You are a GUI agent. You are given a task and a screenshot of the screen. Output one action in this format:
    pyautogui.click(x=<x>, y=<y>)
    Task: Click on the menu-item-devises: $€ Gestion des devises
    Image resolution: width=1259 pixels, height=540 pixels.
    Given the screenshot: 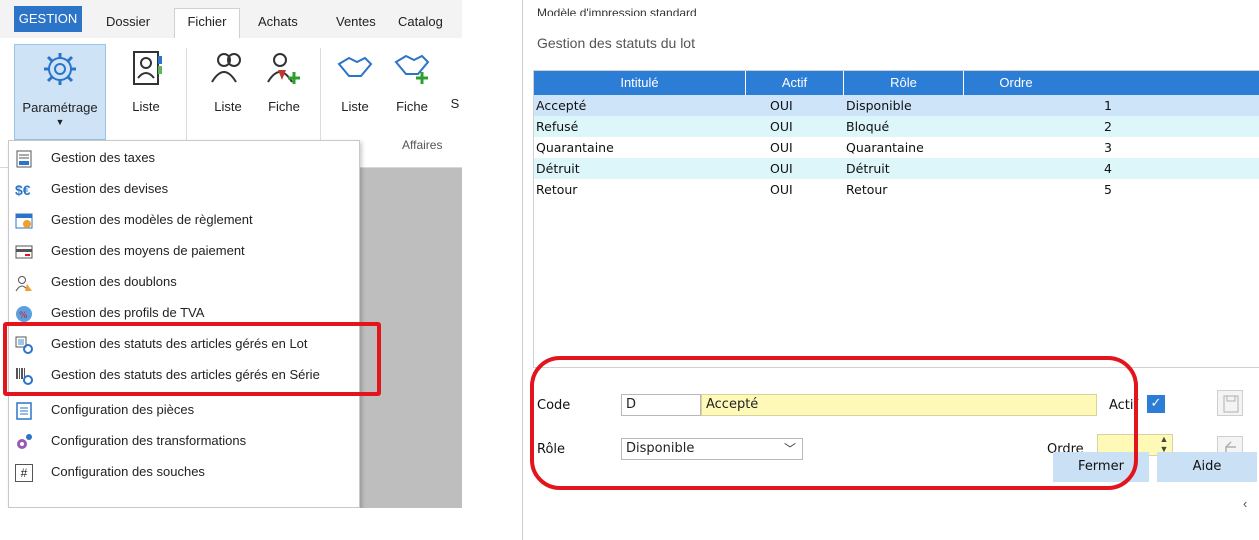 What is the action you would take?
    pyautogui.click(x=184, y=189)
    